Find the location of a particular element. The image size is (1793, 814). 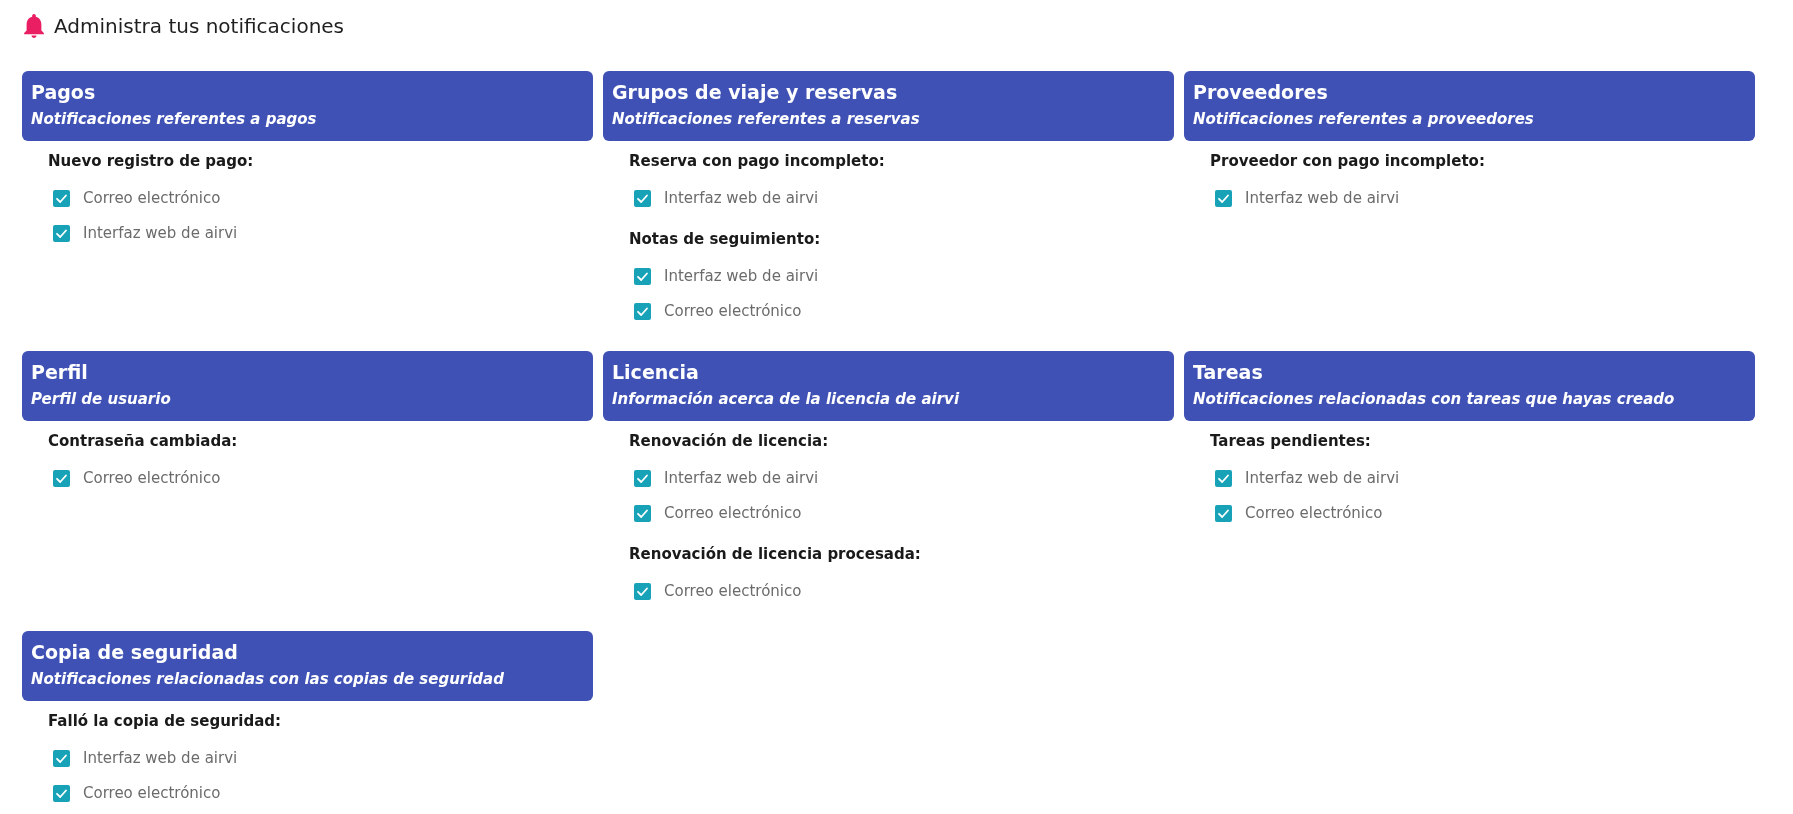

card-subtitle: Perfil de usuario is located at coordinates (101, 399).